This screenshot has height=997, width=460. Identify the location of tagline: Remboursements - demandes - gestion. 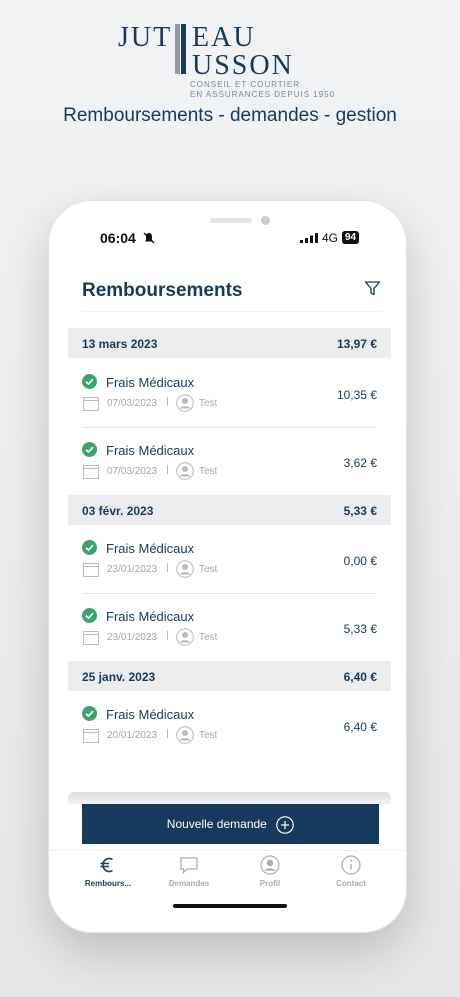
(230, 115).